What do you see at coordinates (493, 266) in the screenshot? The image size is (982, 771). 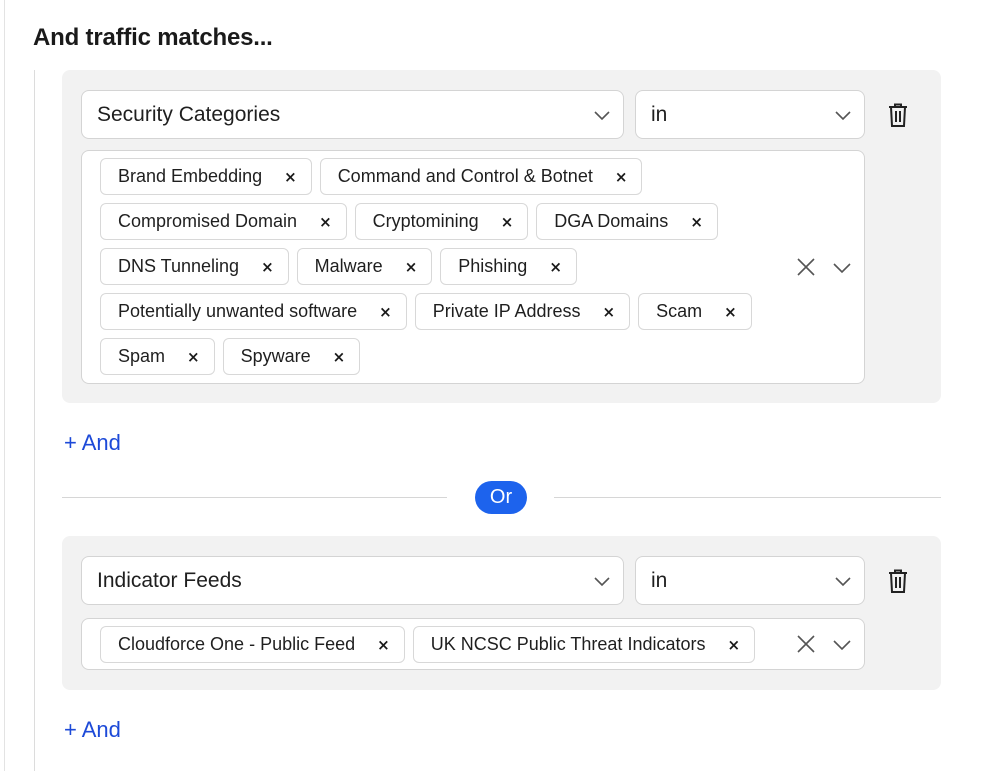 I see `value-tag-label: Phishing` at bounding box center [493, 266].